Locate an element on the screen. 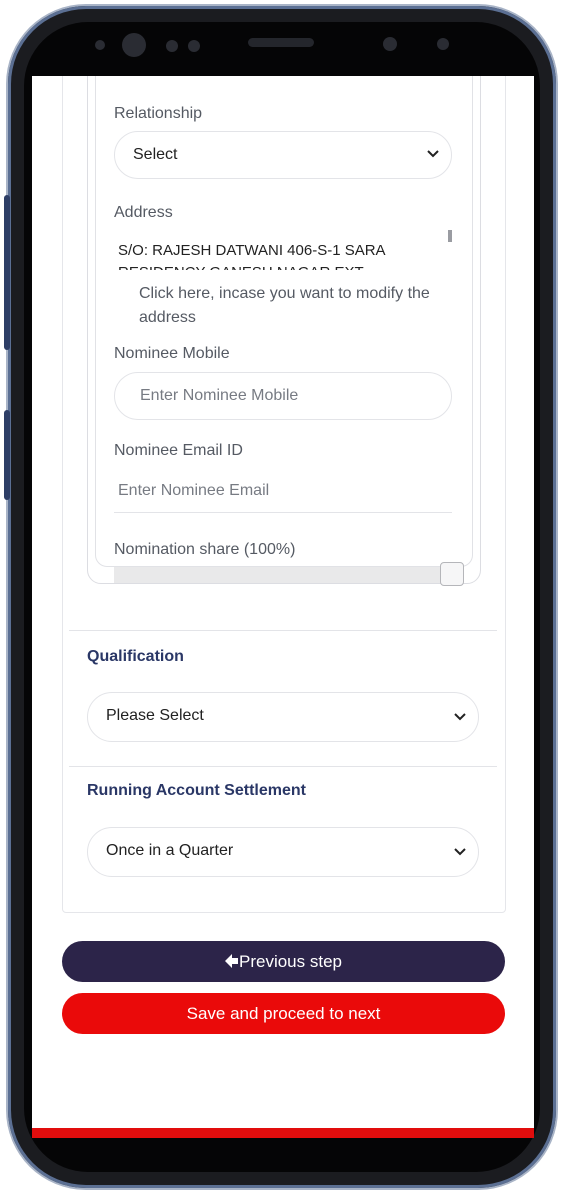  nomination-share-slider is located at coordinates (287, 575).